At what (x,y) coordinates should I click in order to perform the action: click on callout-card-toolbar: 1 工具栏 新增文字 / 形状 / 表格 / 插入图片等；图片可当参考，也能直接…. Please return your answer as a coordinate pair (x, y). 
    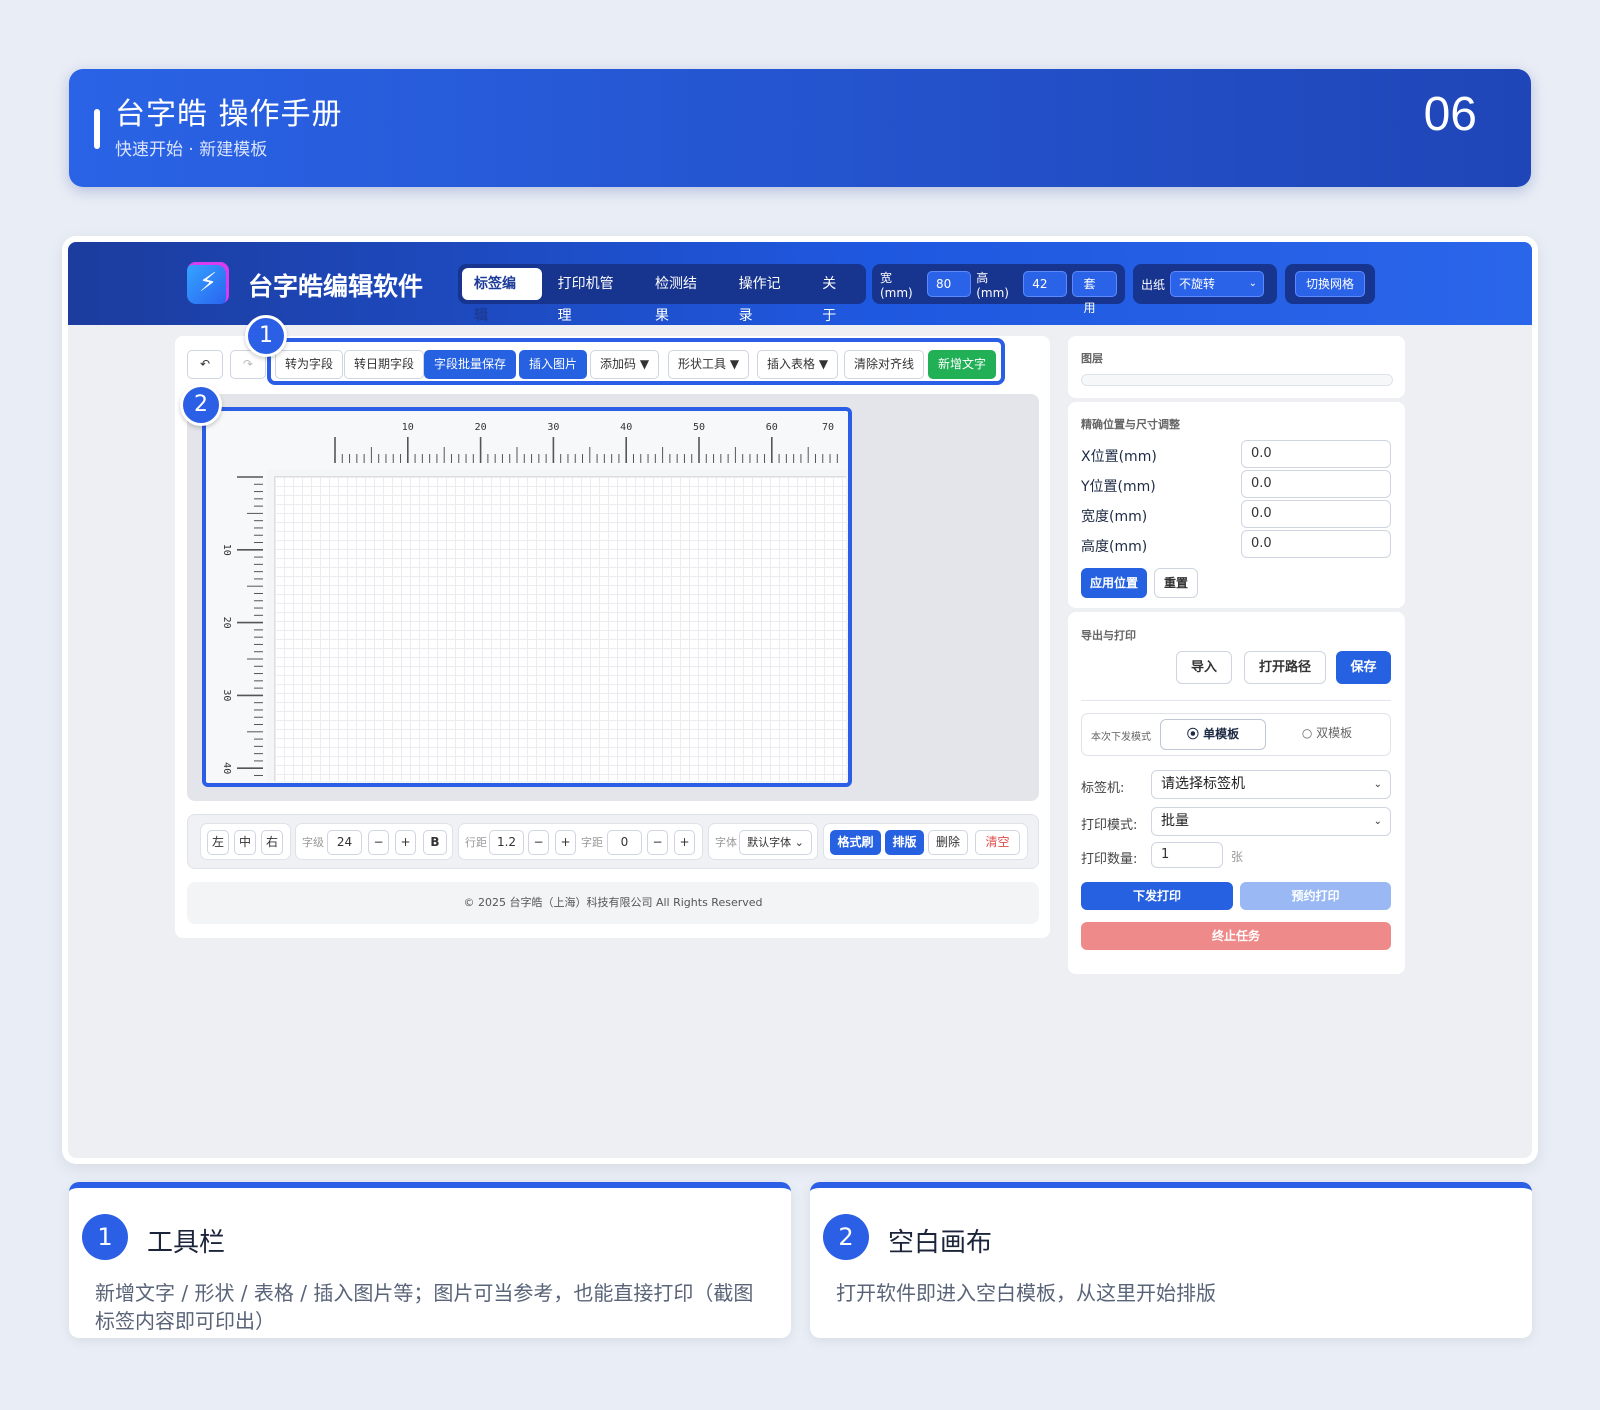
    Looking at the image, I should click on (430, 1260).